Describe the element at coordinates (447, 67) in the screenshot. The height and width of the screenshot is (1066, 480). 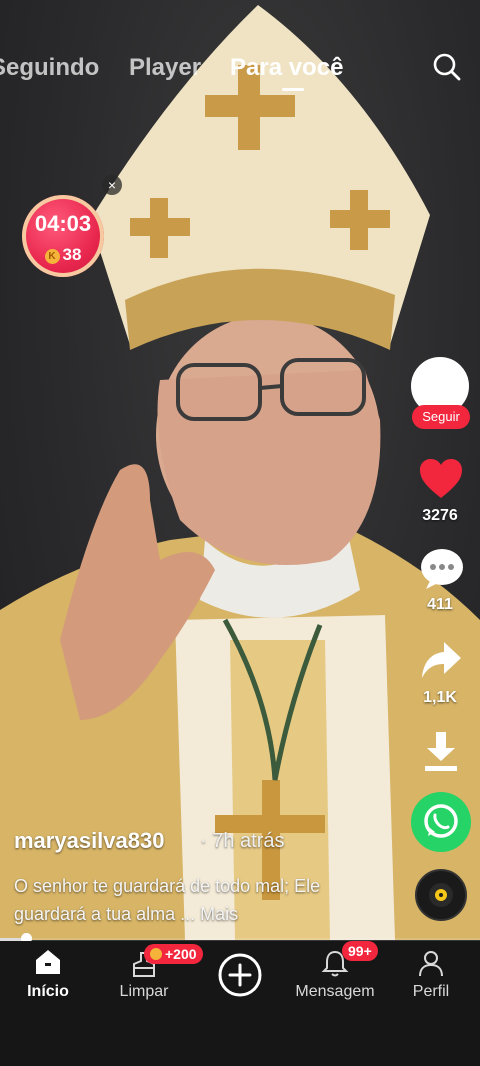
I see `search-icon` at that location.